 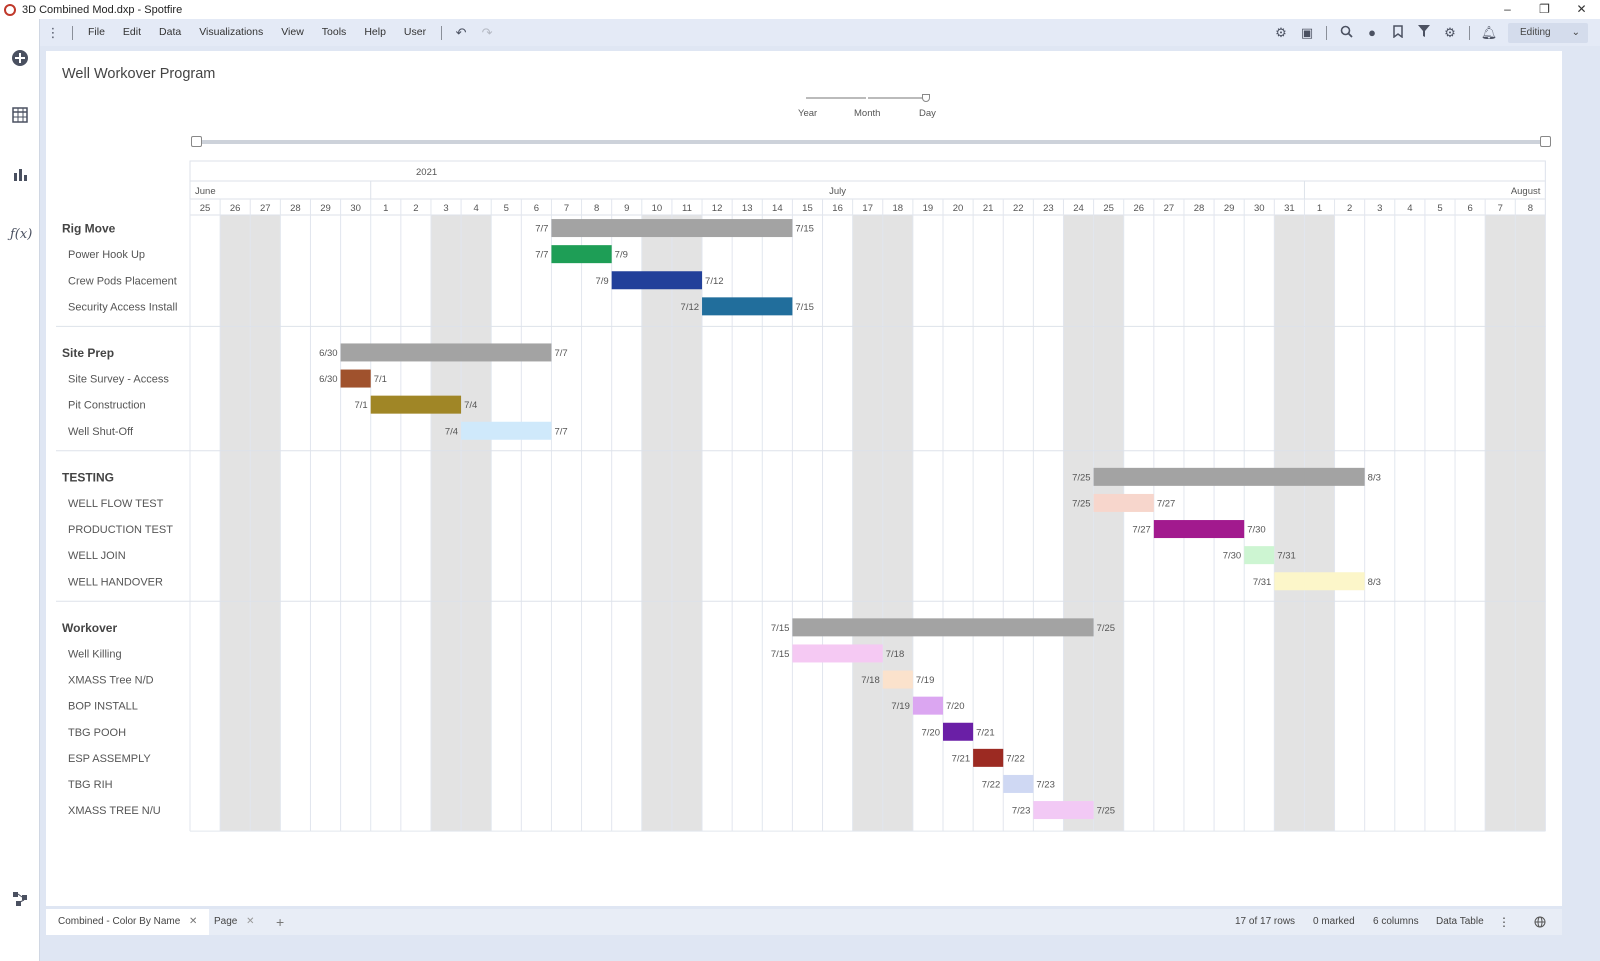 I want to click on day-tick-label: 26, so click(x=235, y=208).